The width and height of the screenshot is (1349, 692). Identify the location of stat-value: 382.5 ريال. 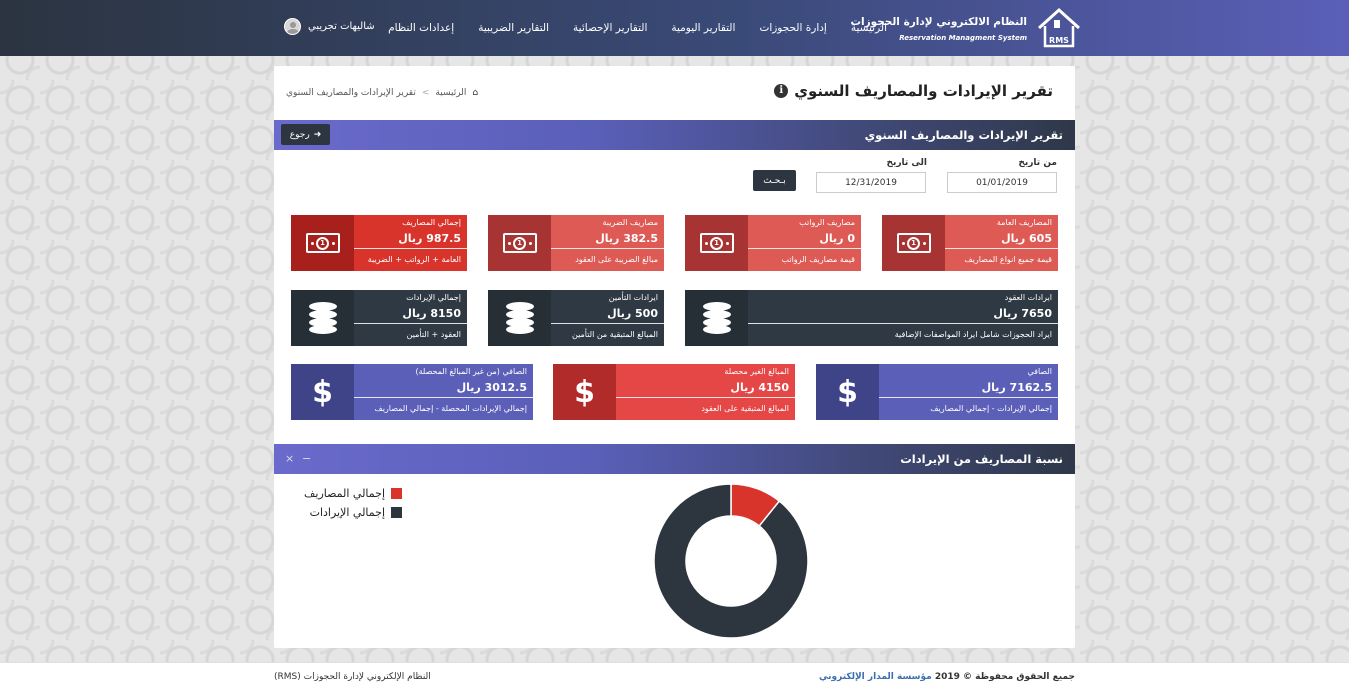
(626, 238).